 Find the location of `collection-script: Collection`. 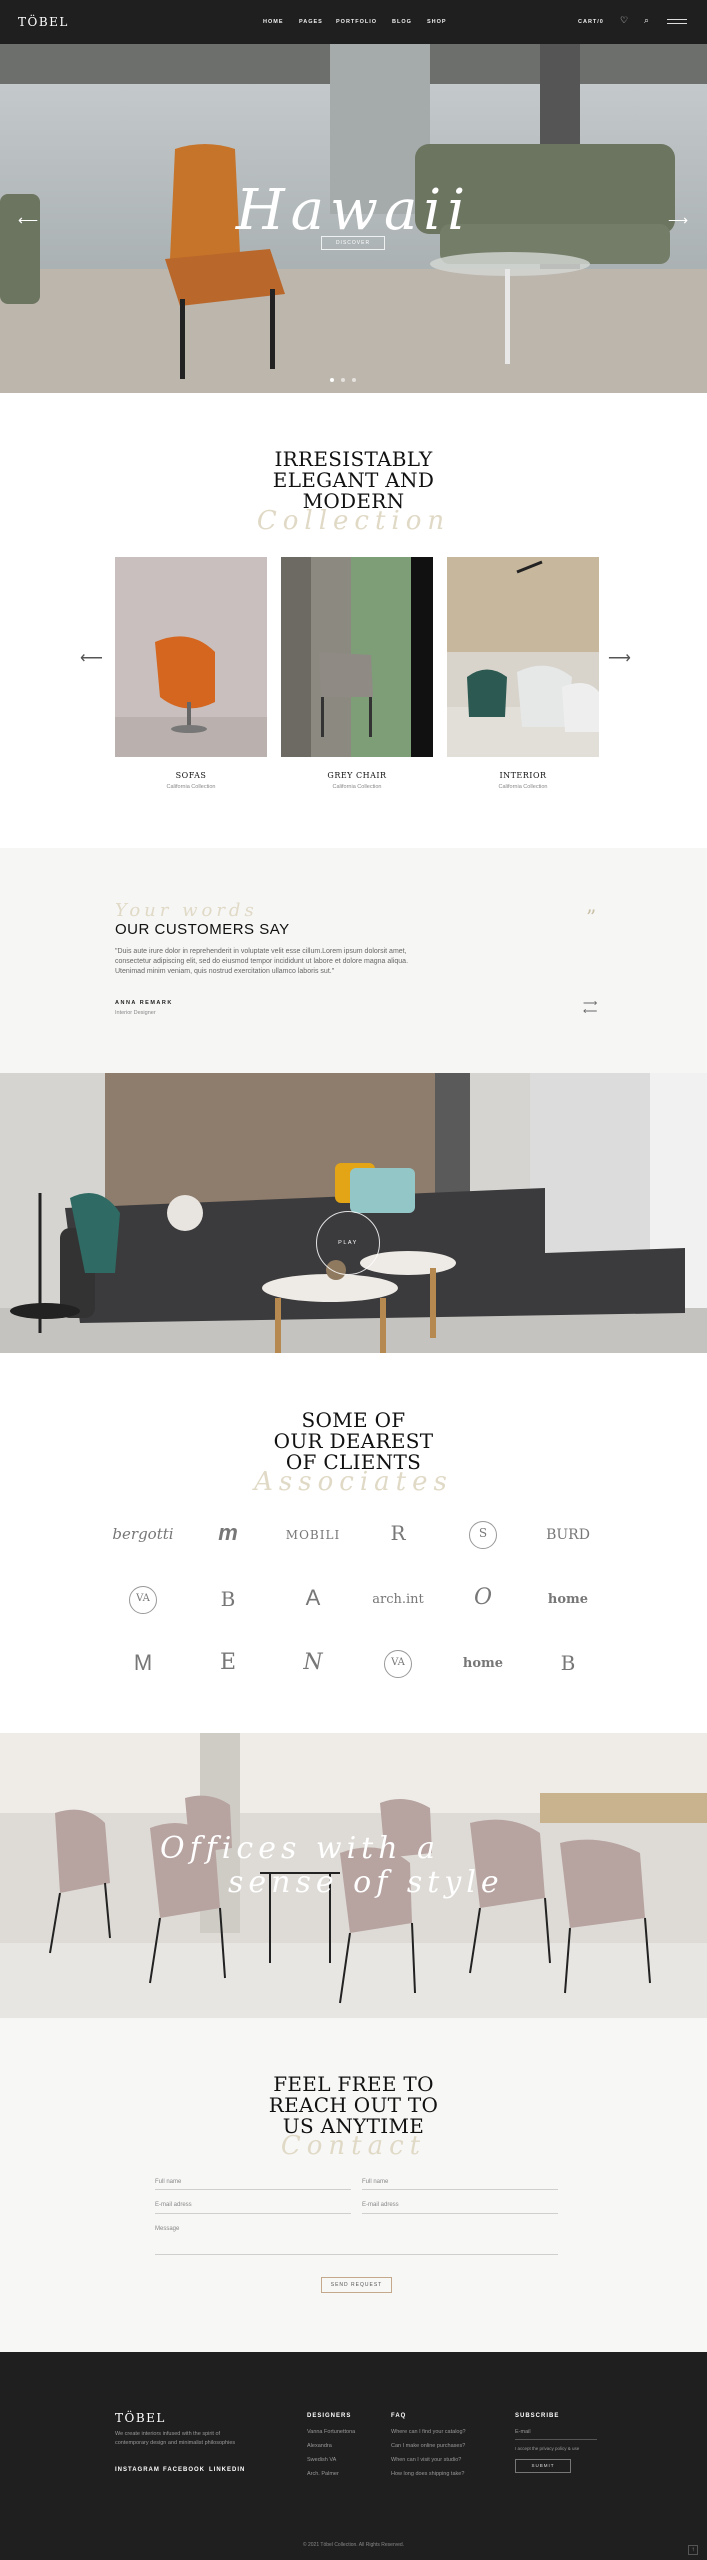

collection-script: Collection is located at coordinates (353, 521).